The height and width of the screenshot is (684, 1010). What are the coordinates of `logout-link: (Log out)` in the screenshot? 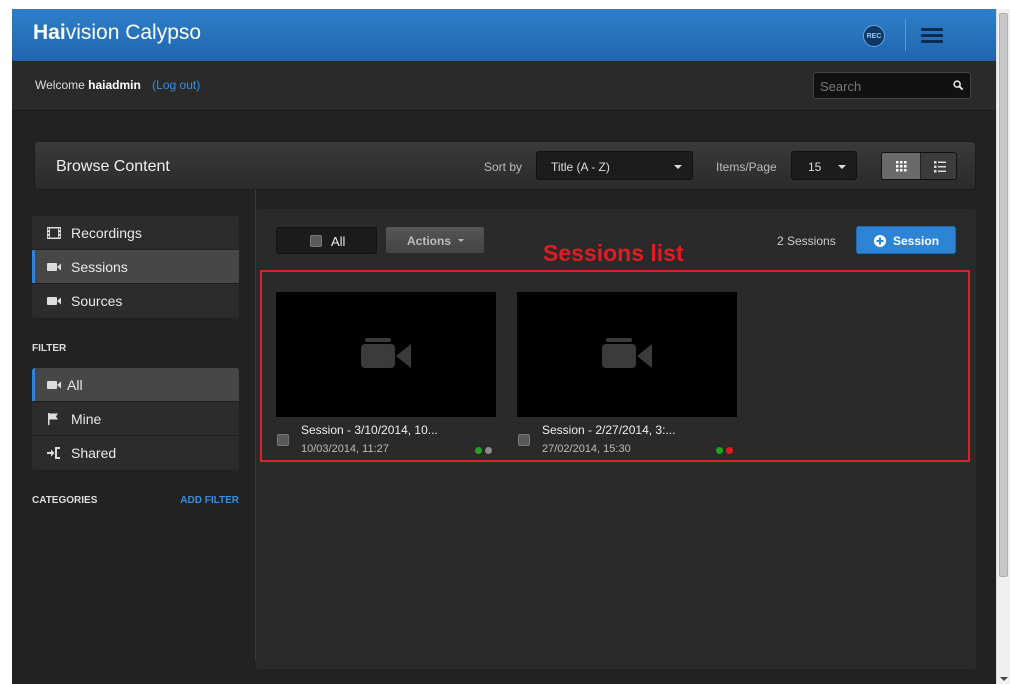 It's located at (176, 85).